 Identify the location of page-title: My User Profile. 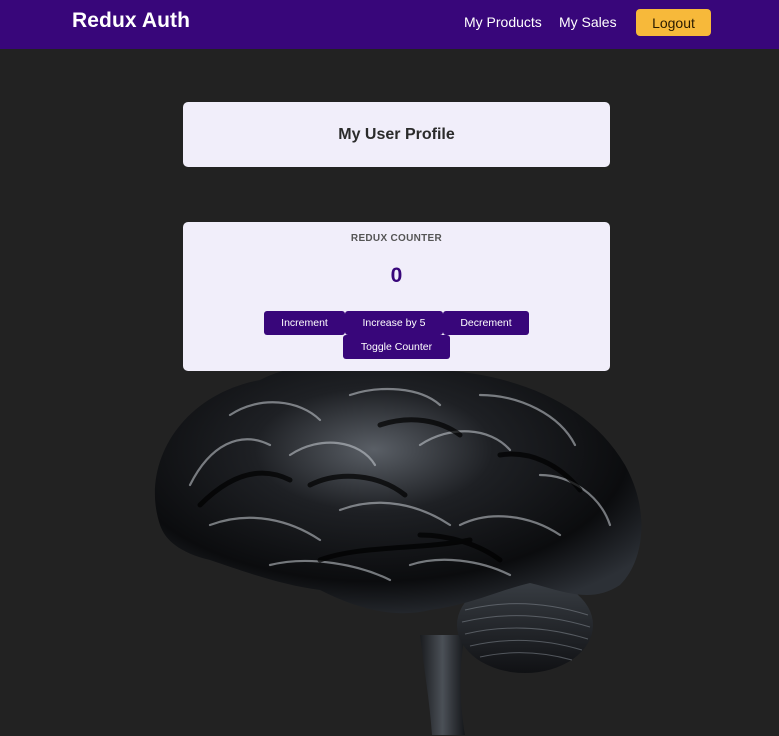
(396, 134).